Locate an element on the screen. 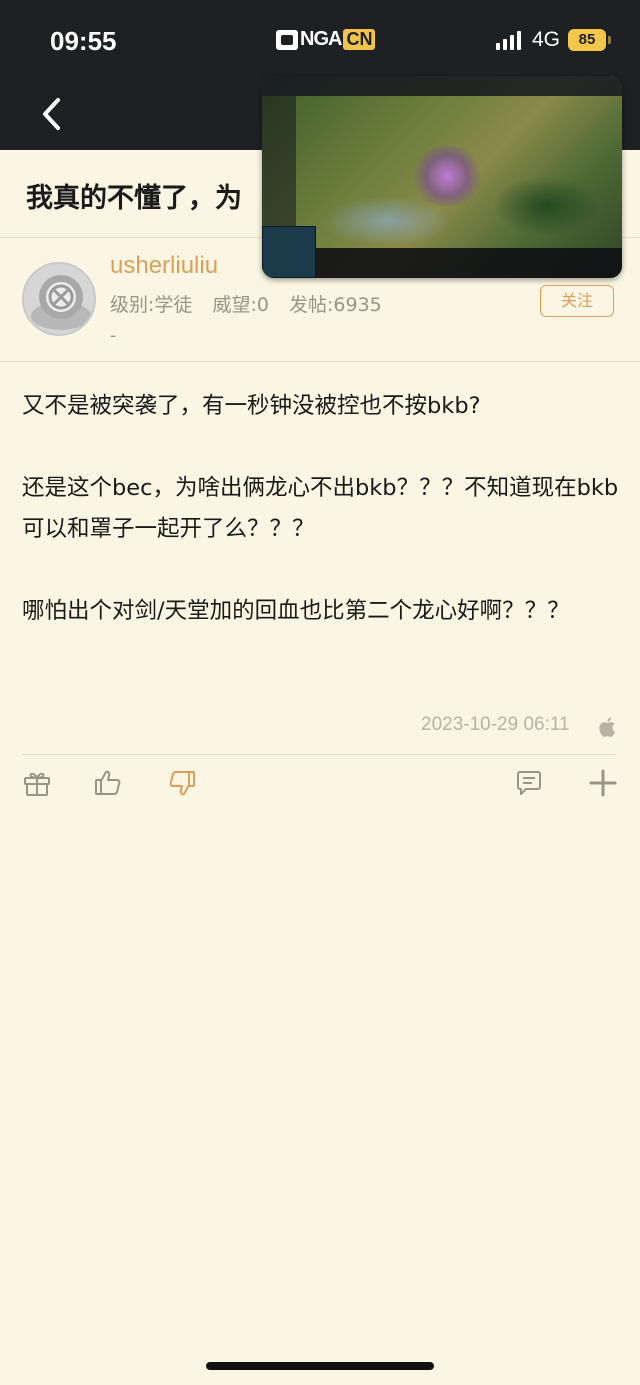  author-info: usherliuliu 级别:学徒 威望:0 发帖:6935 - 关注 is located at coordinates (320, 300).